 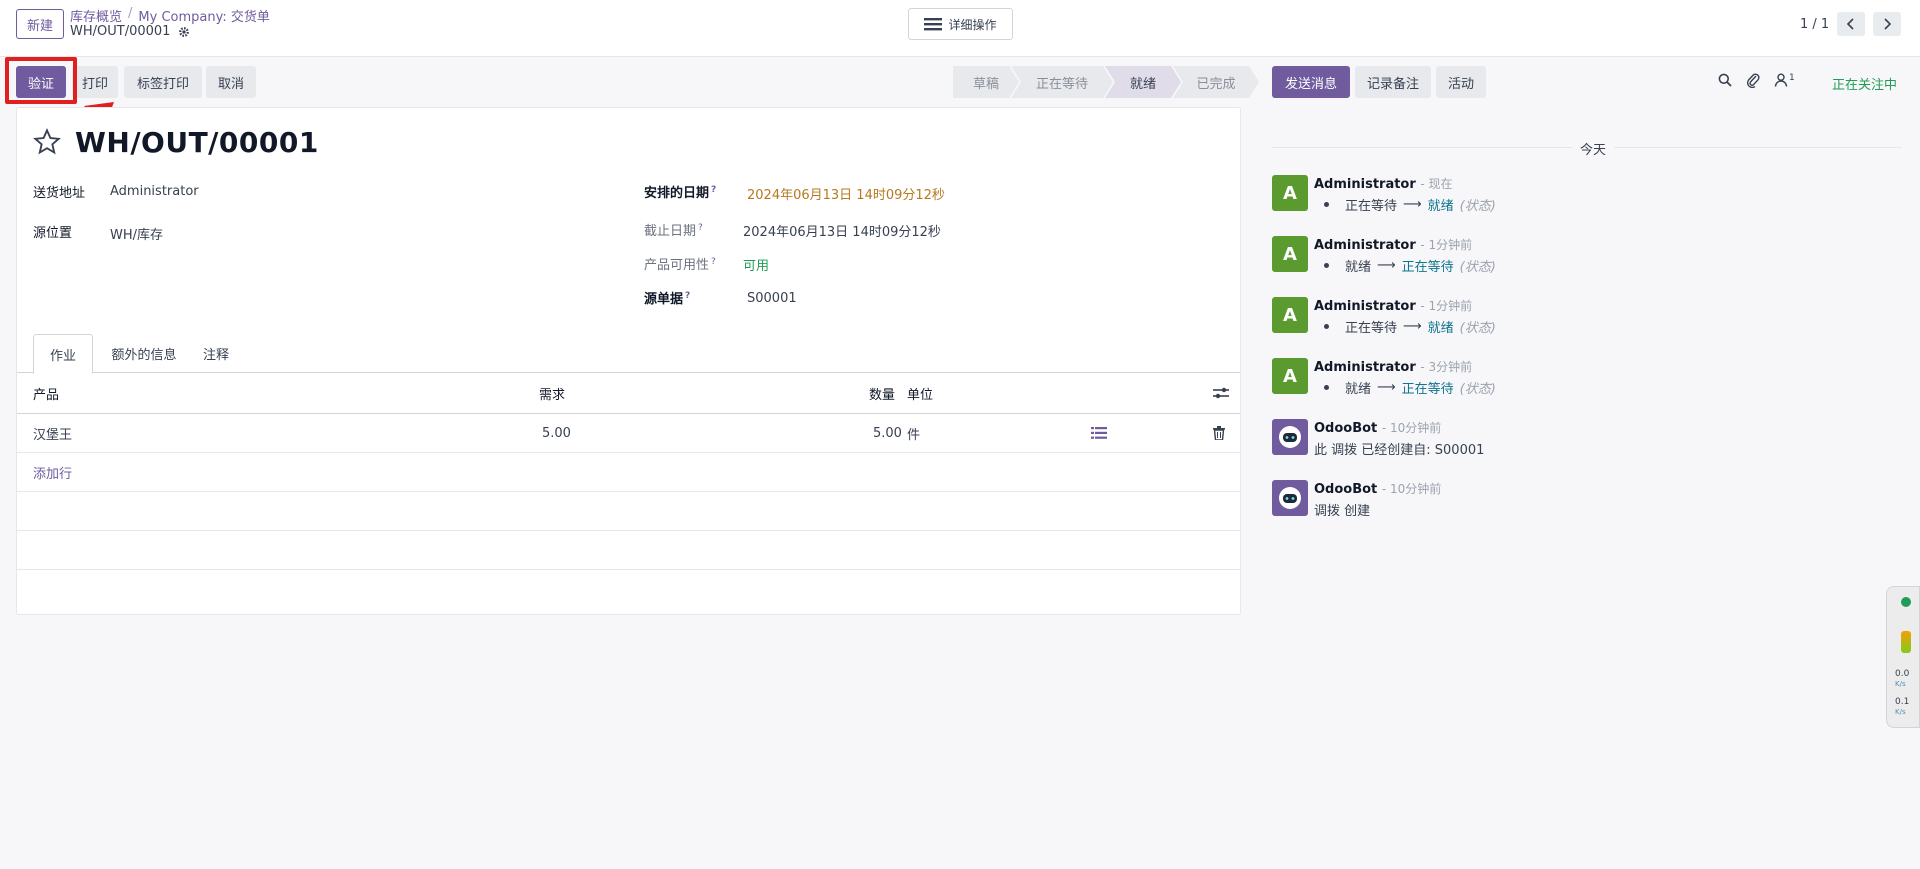 I want to click on stage-ready: 就绪, so click(x=1143, y=82).